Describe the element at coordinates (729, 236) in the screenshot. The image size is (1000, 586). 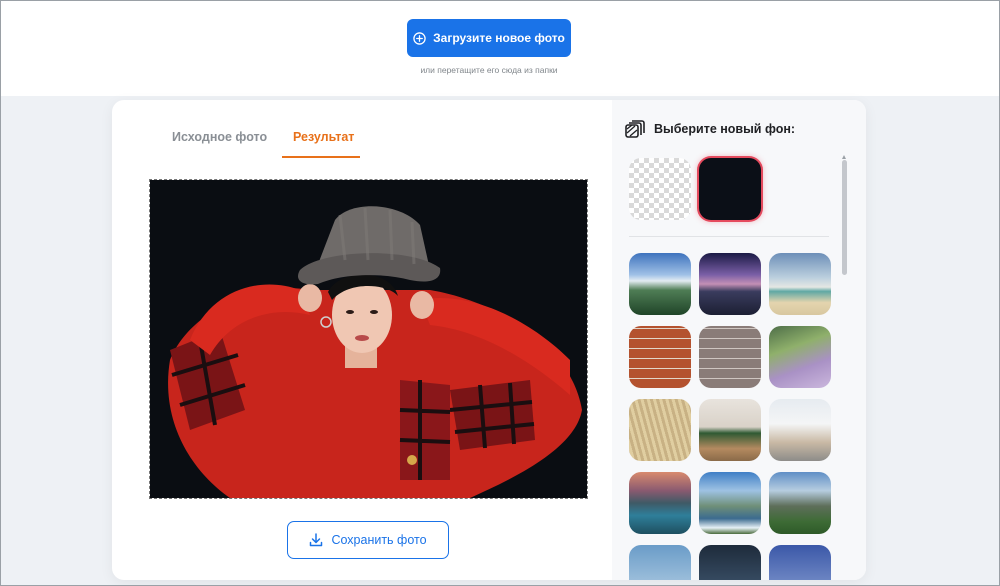
I see `divider` at that location.